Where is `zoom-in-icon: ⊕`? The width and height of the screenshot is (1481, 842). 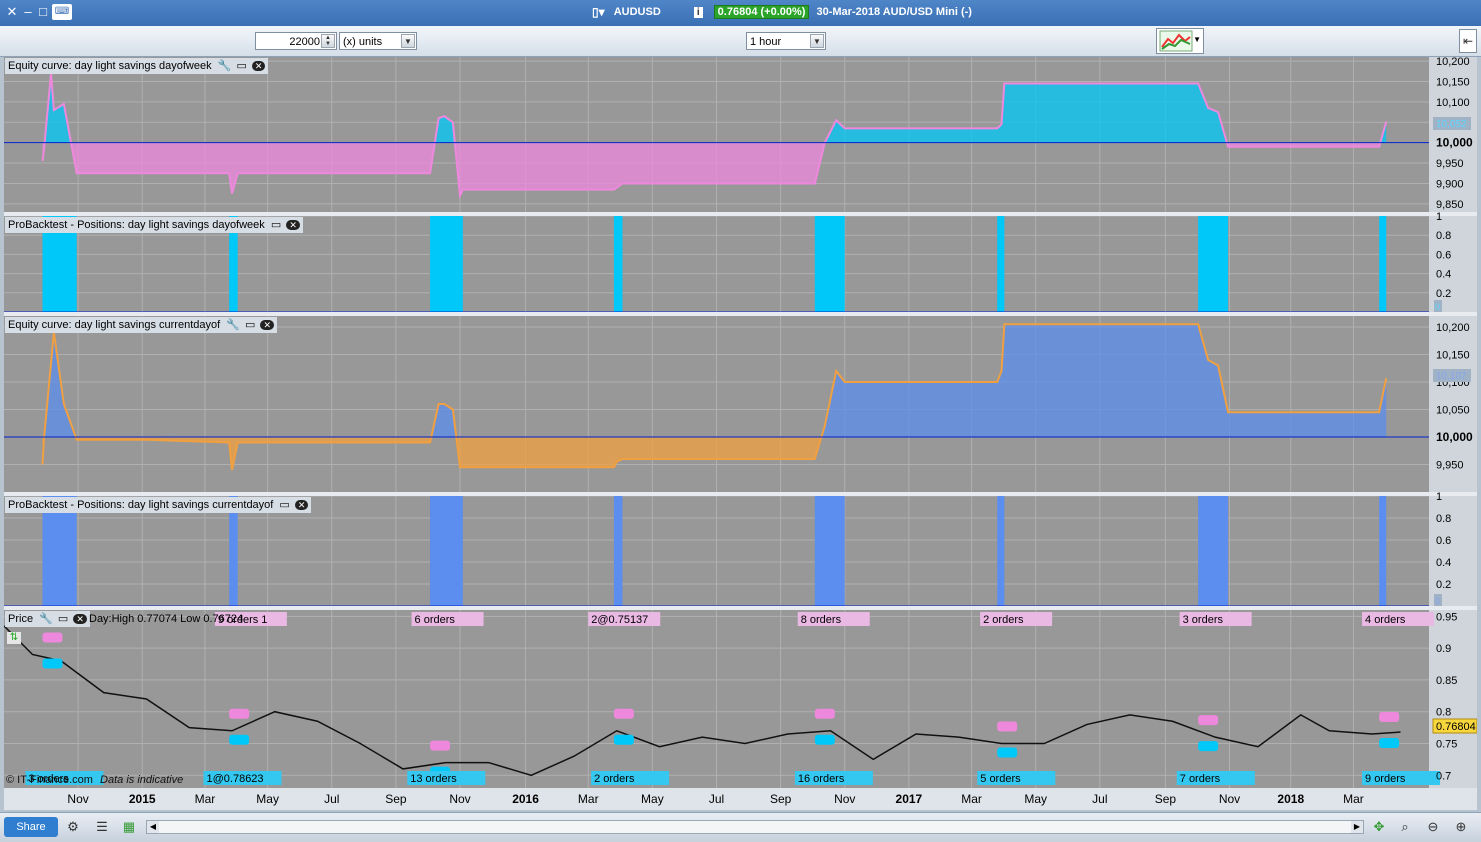 zoom-in-icon: ⊕ is located at coordinates (1461, 827).